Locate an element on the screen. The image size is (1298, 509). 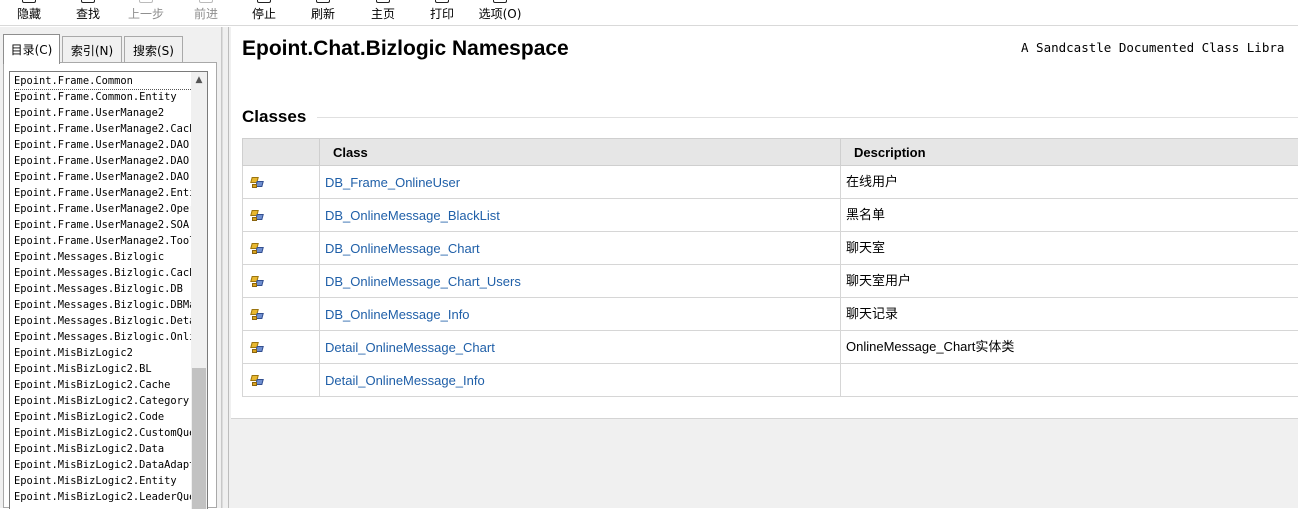
tree-item: Epoint.Messages.Bizlogic.Onli is located at coordinates (103, 337).